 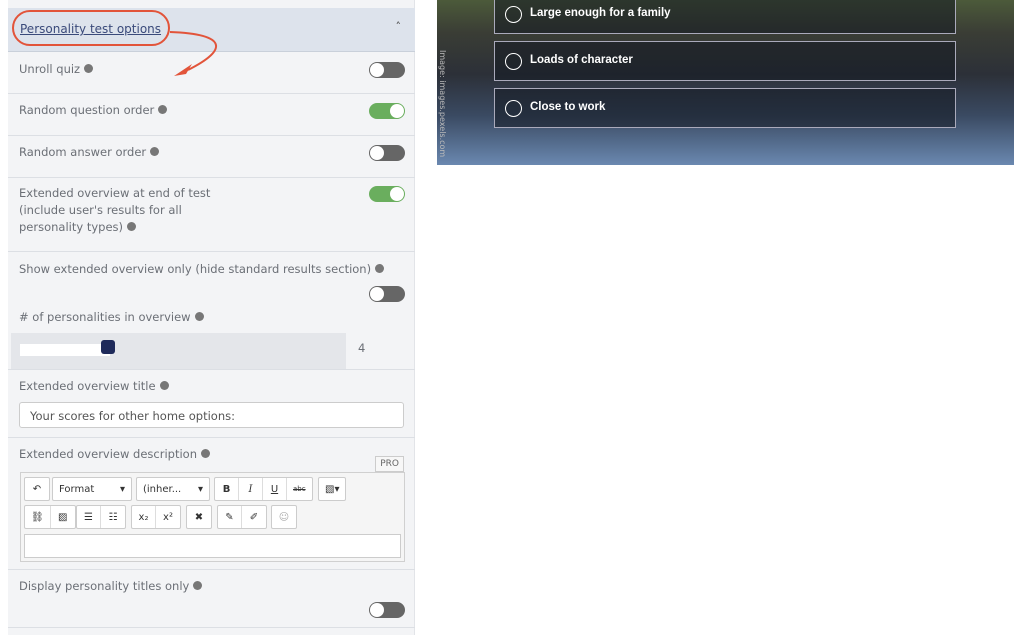 I want to click on description-textarea, so click(x=212, y=546).